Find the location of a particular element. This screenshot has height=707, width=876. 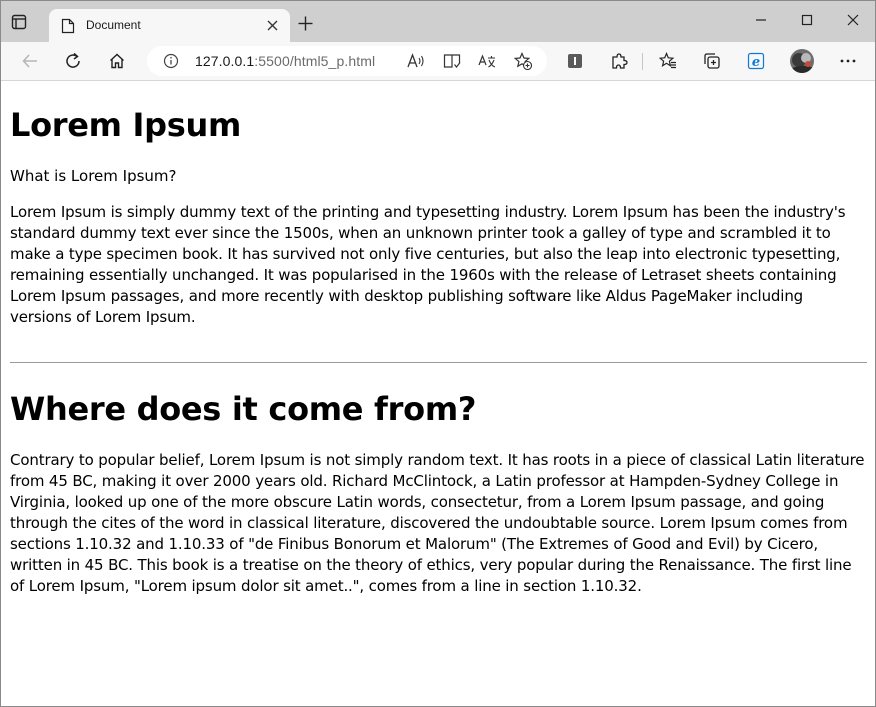

info-icon is located at coordinates (171, 61).